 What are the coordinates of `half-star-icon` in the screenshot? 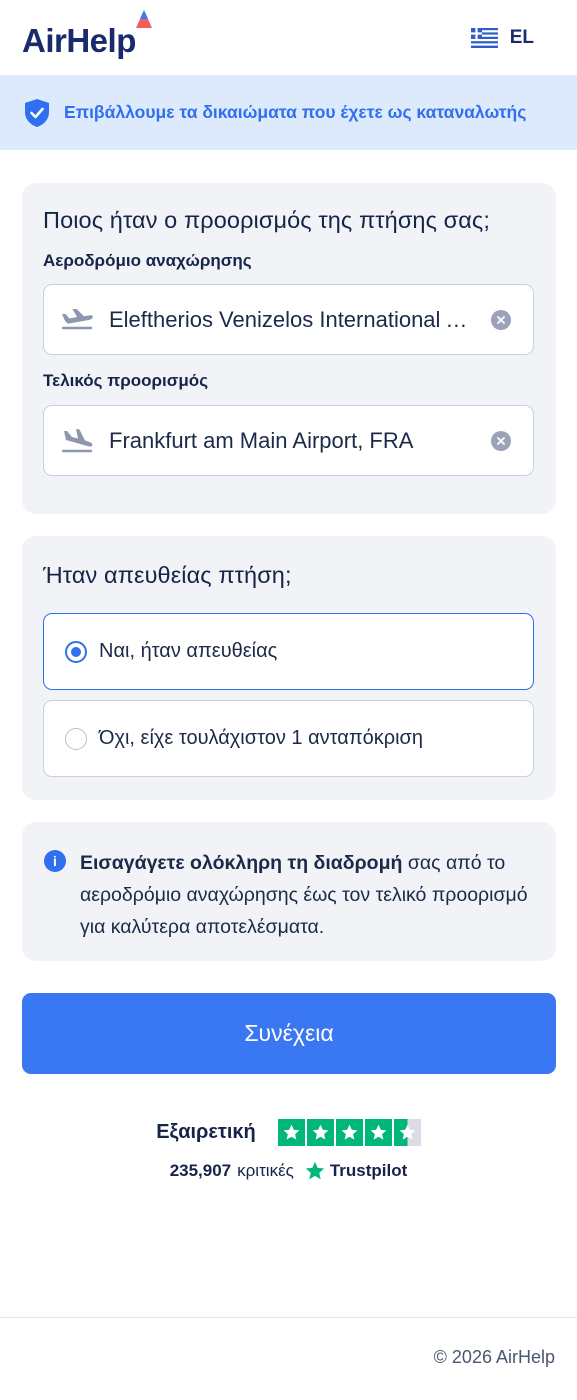 It's located at (407, 1132).